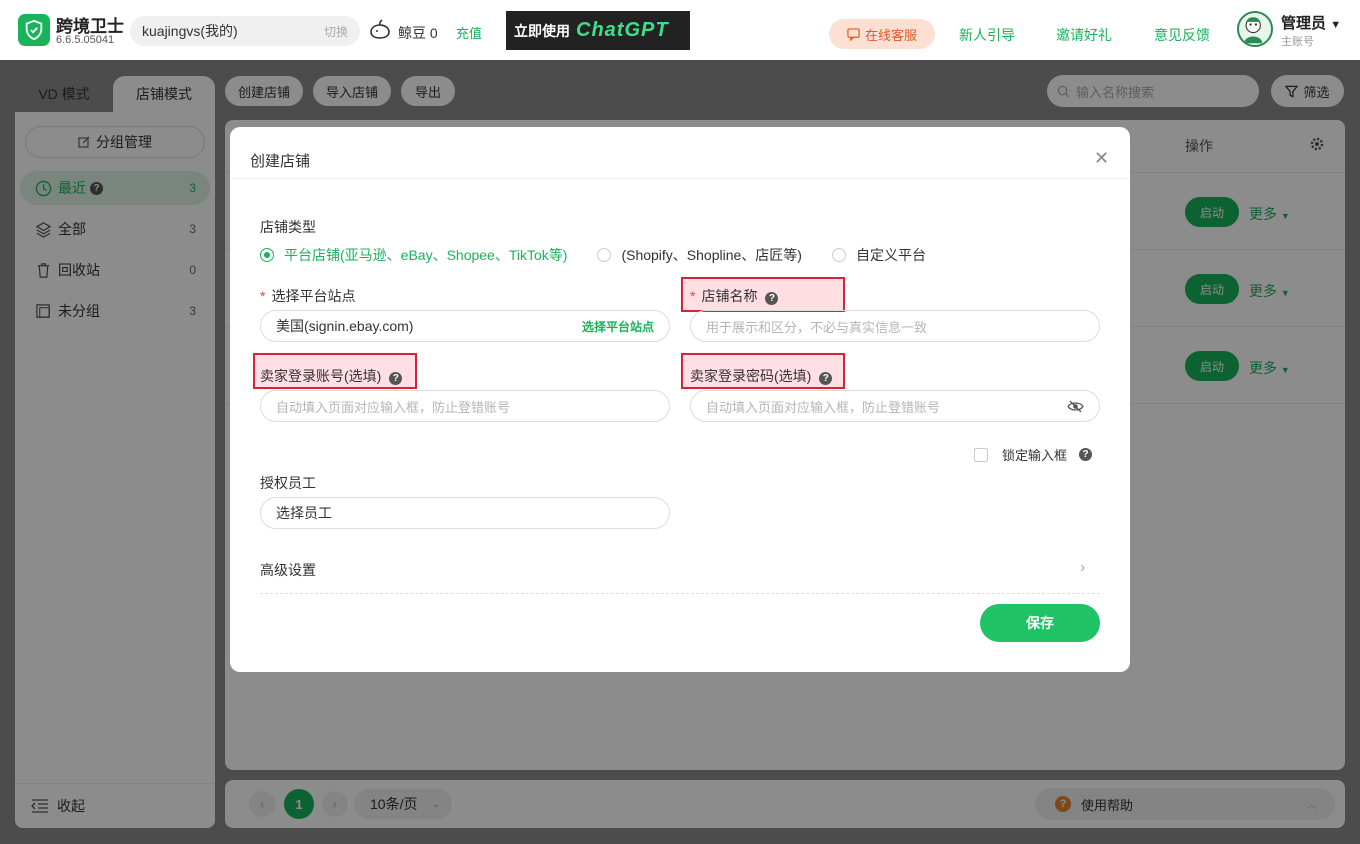 The width and height of the screenshot is (1360, 844). What do you see at coordinates (1084, 35) in the screenshot?
I see `invite-link: 邀请好礼` at bounding box center [1084, 35].